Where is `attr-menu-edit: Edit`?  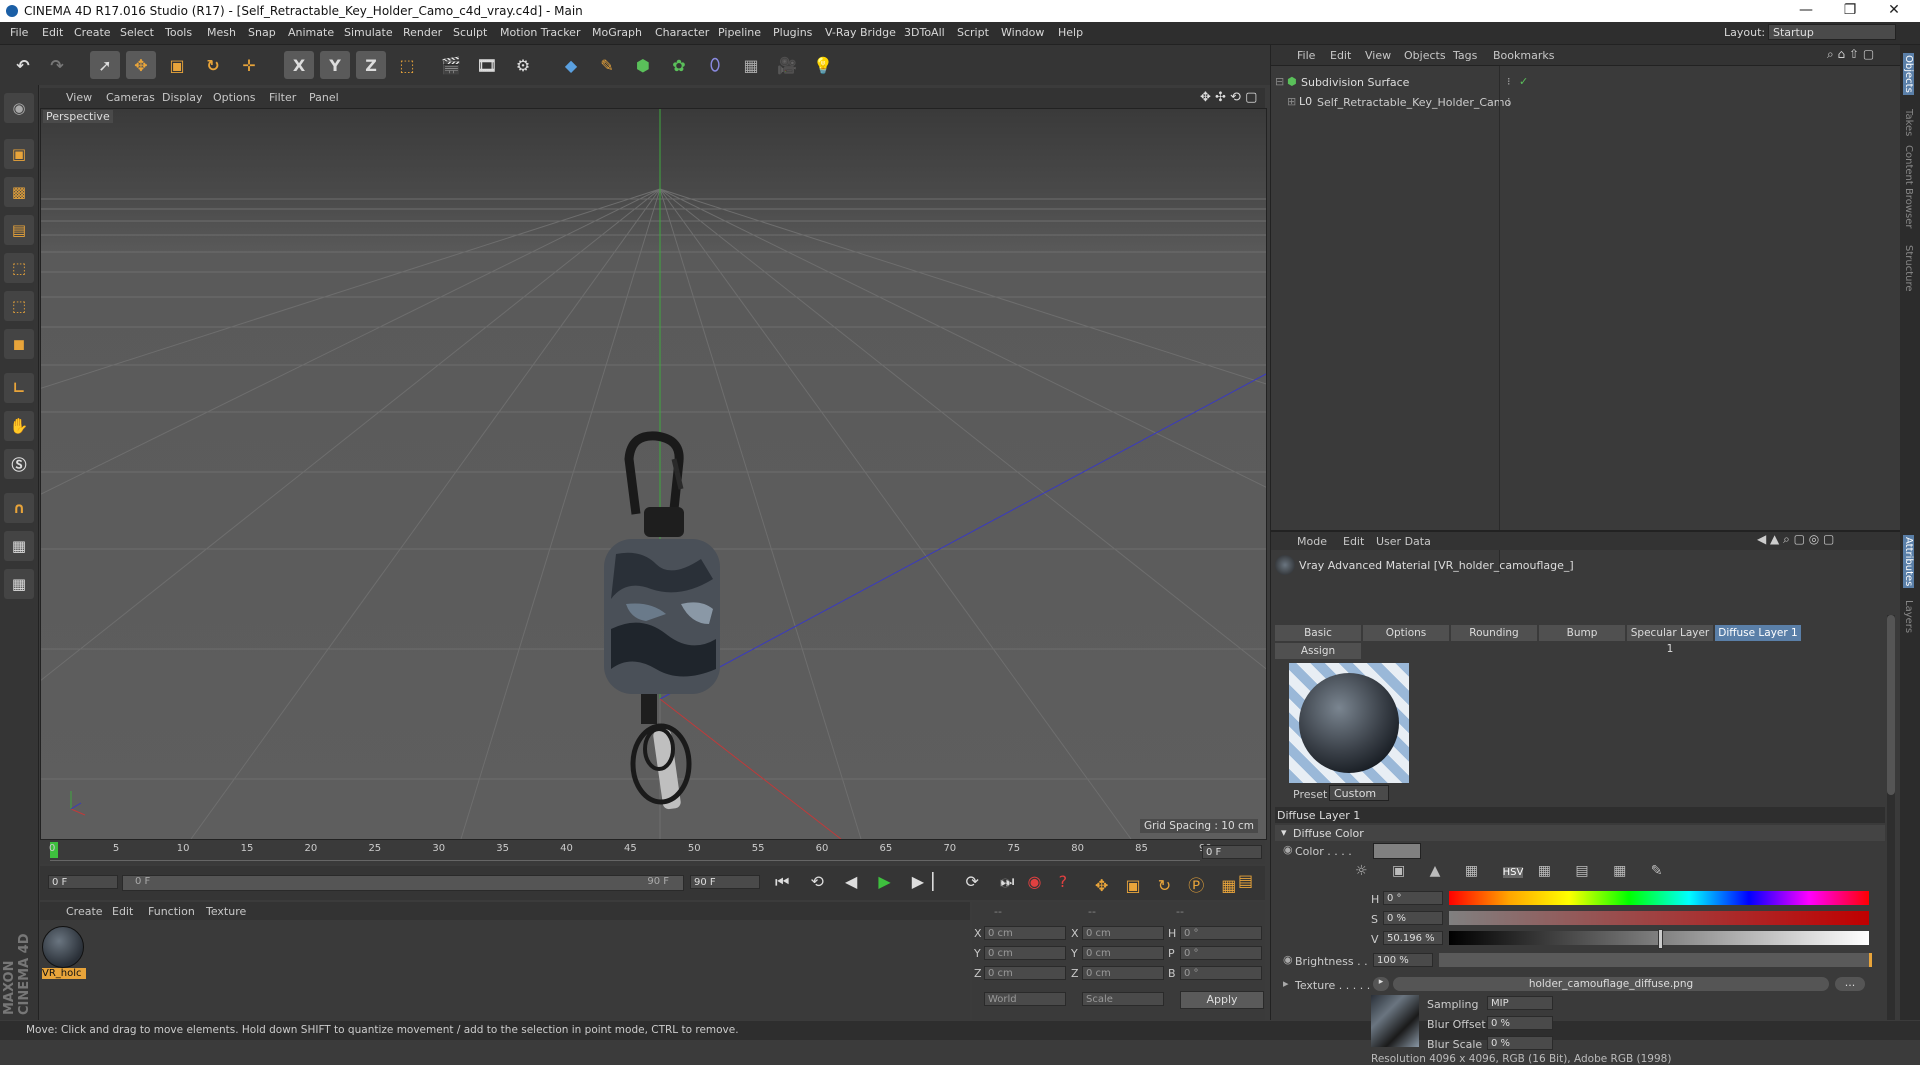 attr-menu-edit: Edit is located at coordinates (1353, 541).